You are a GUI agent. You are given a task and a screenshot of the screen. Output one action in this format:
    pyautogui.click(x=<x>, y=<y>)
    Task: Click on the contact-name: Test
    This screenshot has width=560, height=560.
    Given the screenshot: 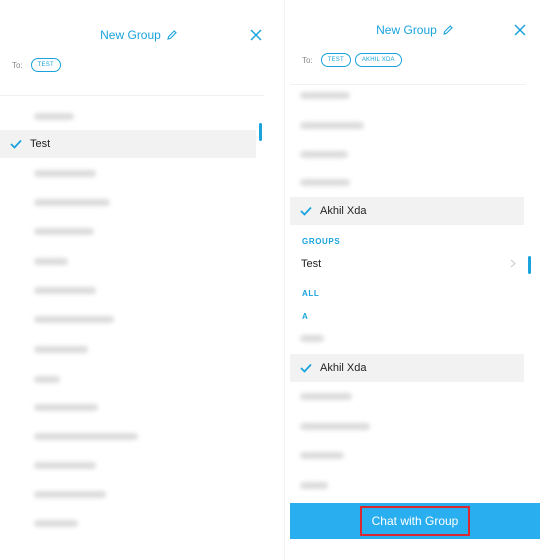 What is the action you would take?
    pyautogui.click(x=40, y=144)
    